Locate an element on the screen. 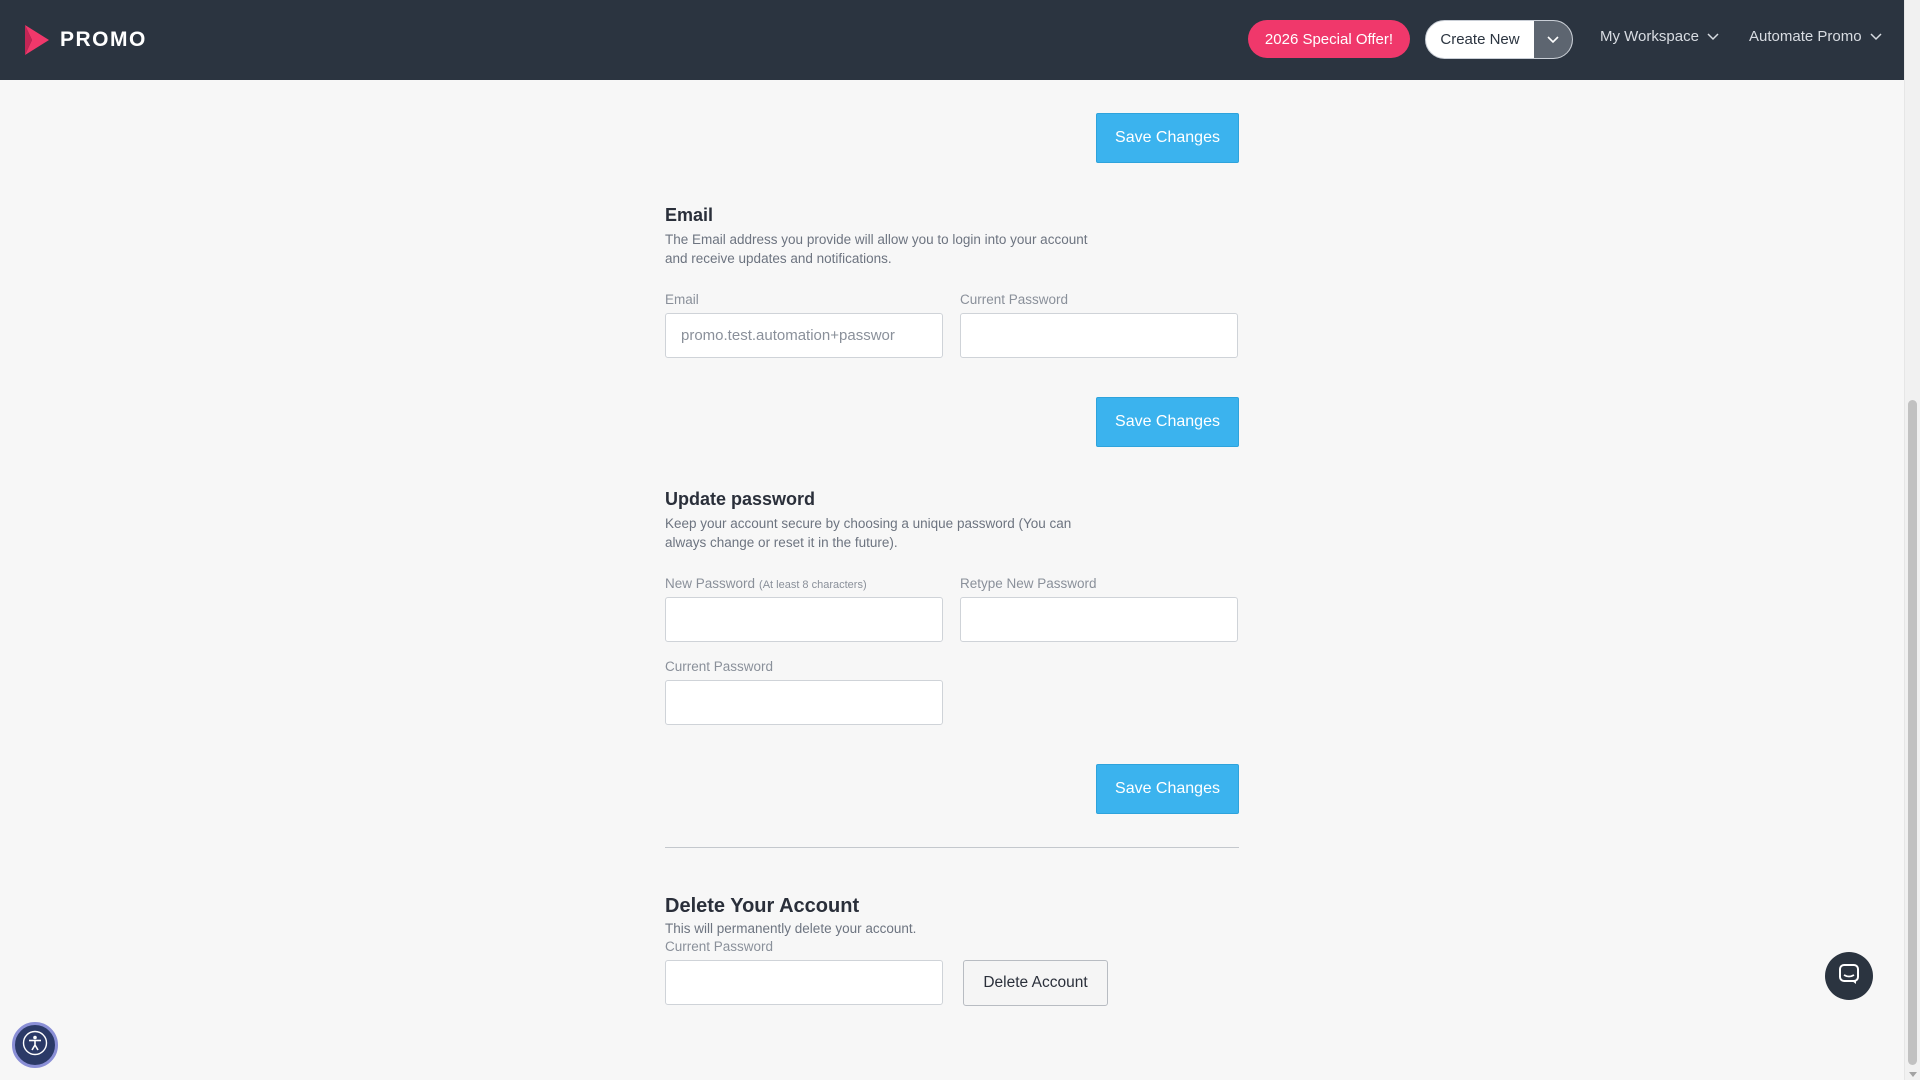  account-menu: Automate Promo is located at coordinates (1815, 36).